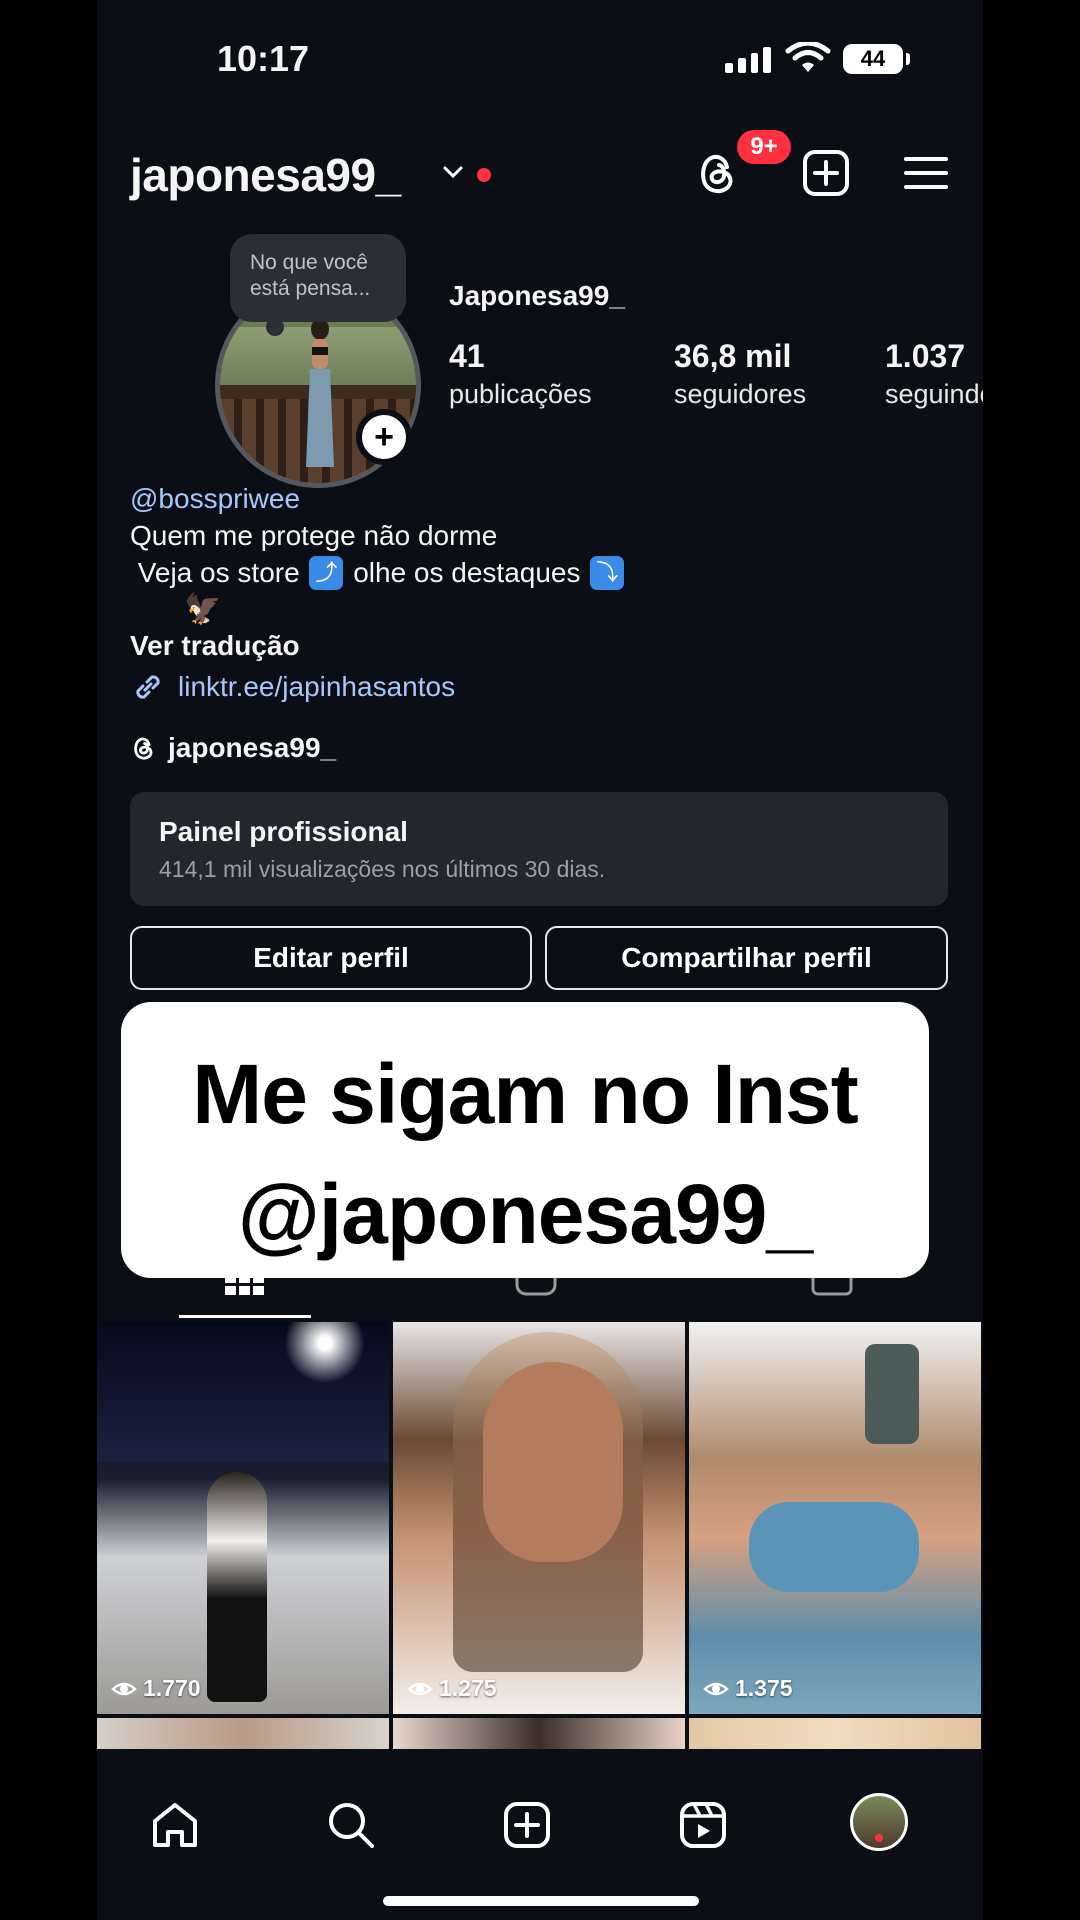 The width and height of the screenshot is (1080, 1920). Describe the element at coordinates (468, 1688) in the screenshot. I see `view-count-value: 1.275` at that location.